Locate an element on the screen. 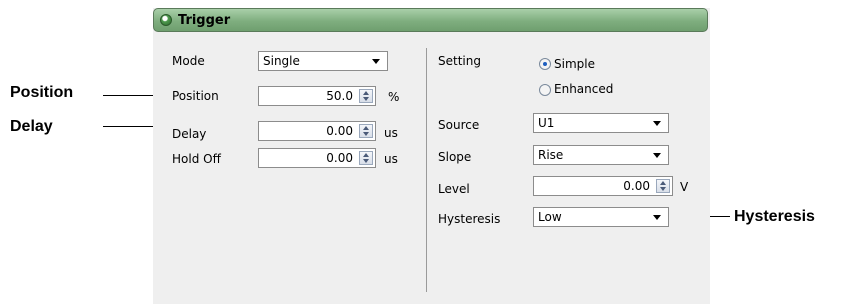 This screenshot has width=856, height=304. position-unit: % is located at coordinates (394, 97).